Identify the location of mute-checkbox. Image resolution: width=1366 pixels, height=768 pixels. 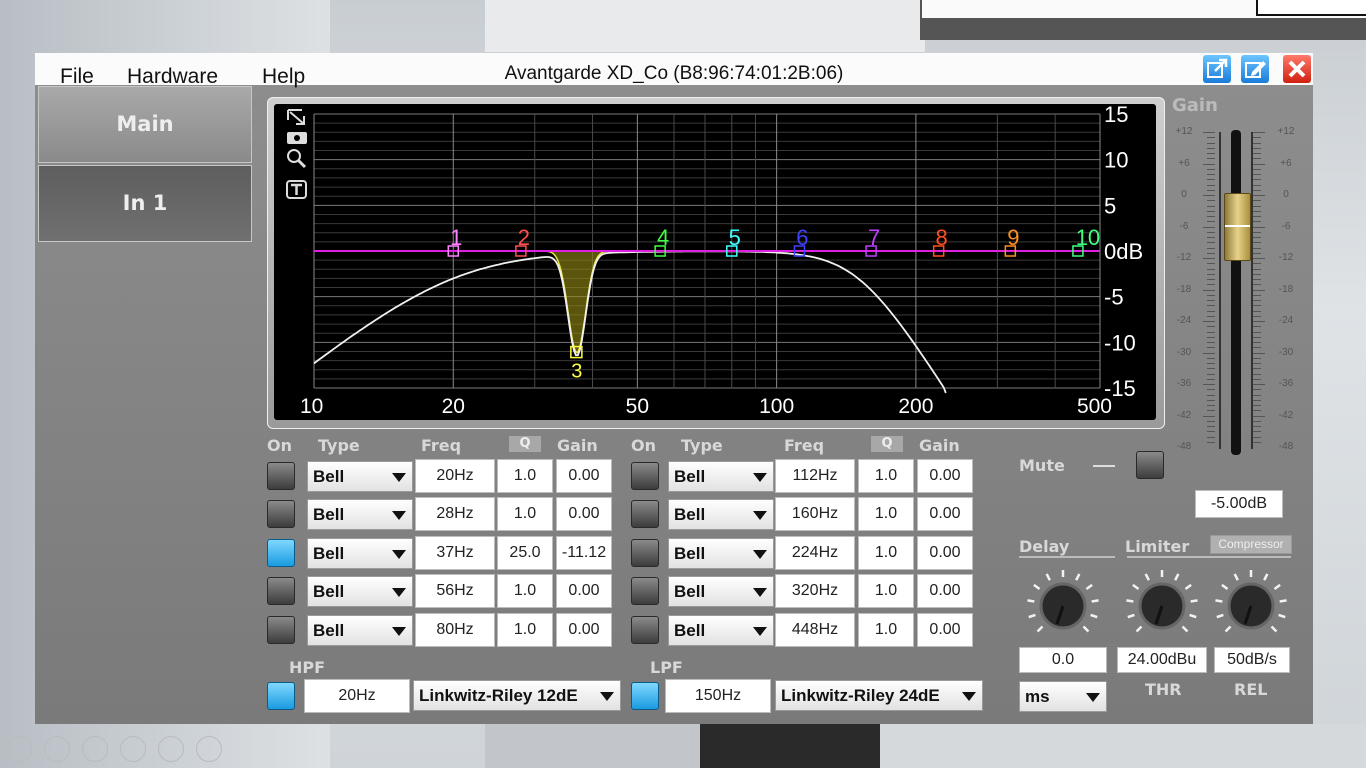
(1150, 465).